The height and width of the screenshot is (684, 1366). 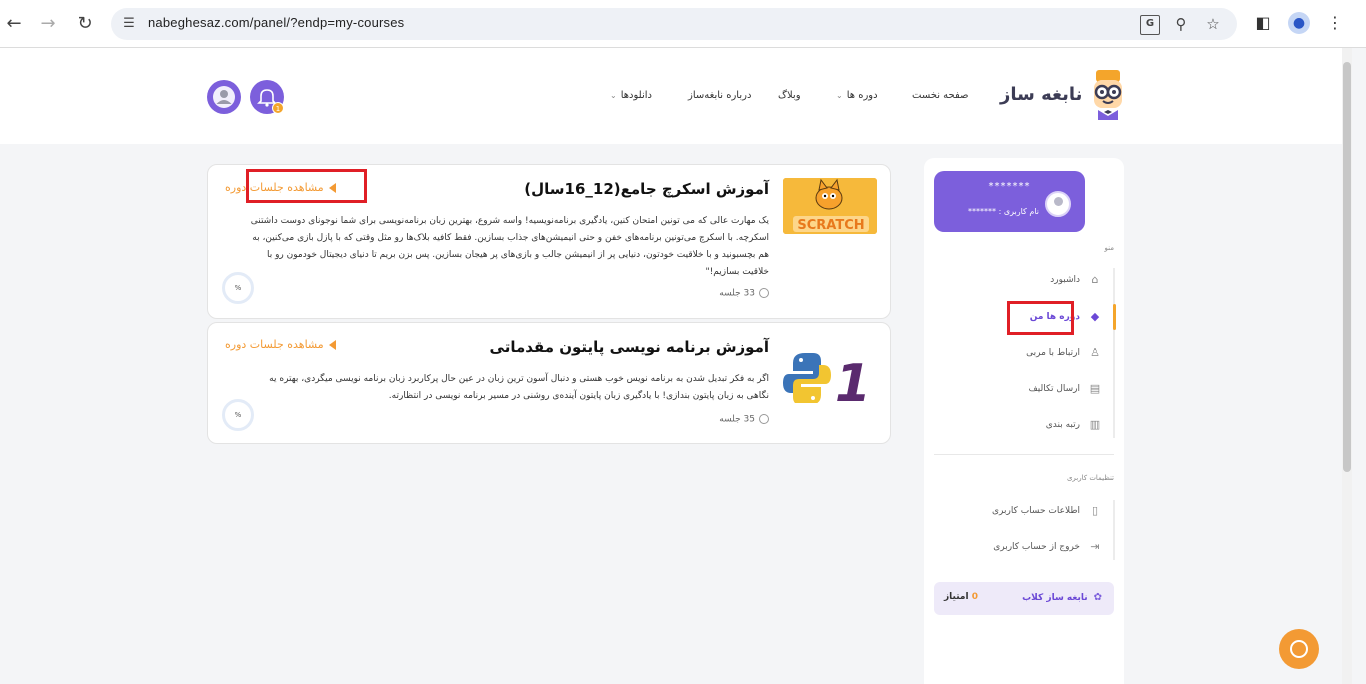 I want to click on python-logo-image: 1, so click(x=830, y=375).